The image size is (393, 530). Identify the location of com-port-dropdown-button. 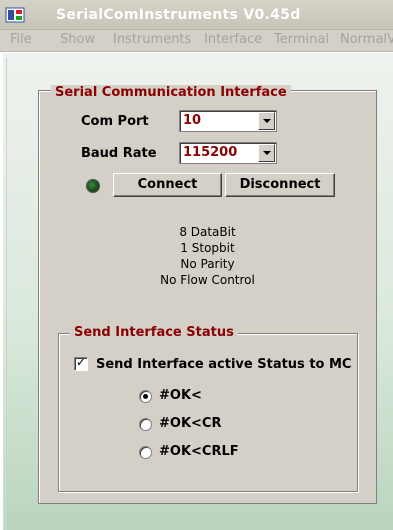
(266, 121).